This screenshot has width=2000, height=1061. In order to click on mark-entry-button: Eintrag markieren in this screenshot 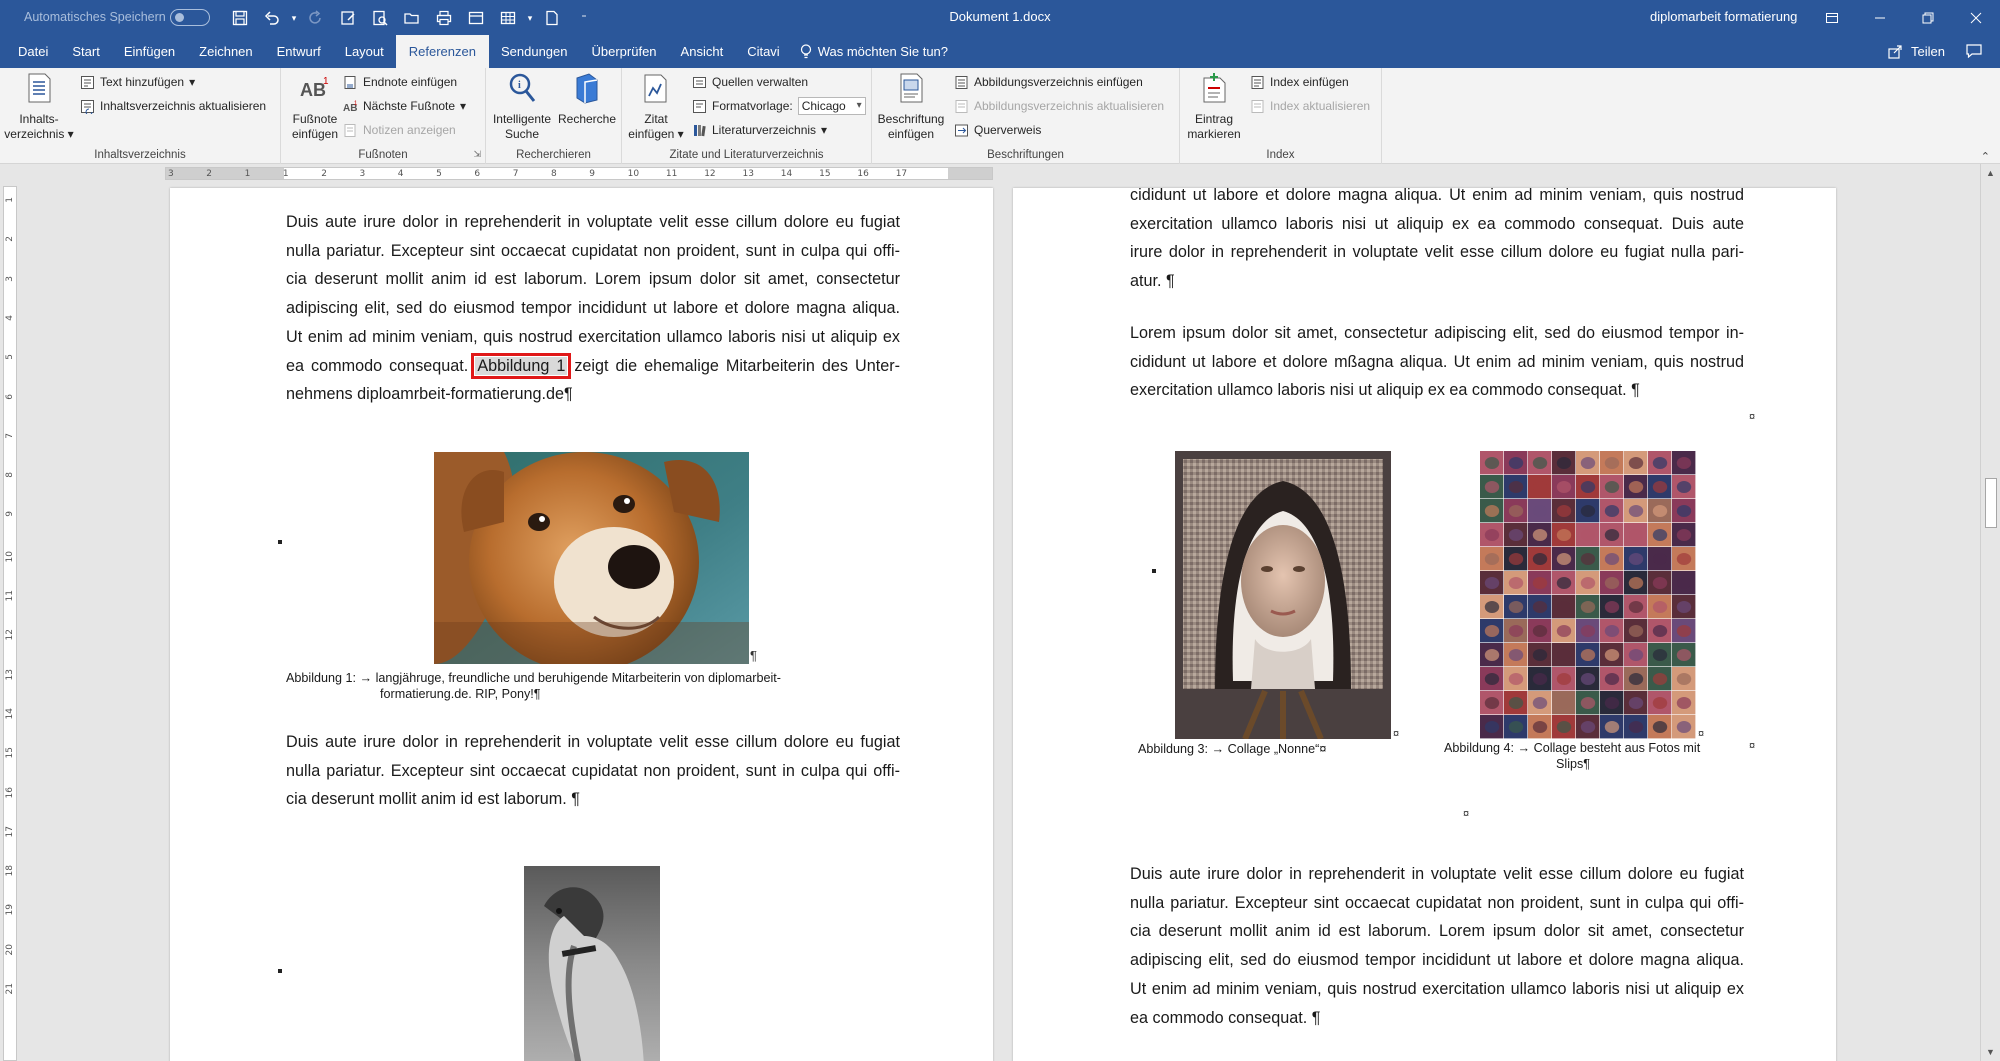, I will do `click(1214, 107)`.